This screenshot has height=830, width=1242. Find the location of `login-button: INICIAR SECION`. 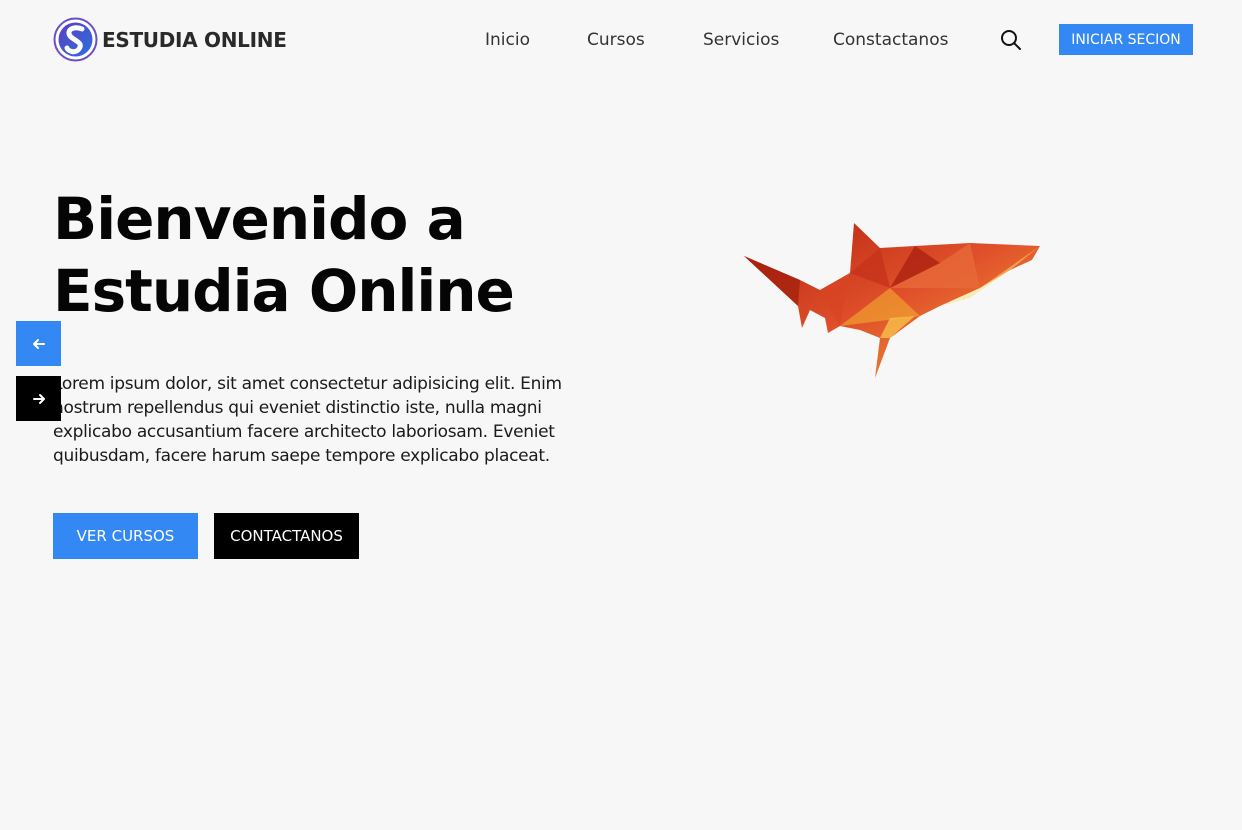

login-button: INICIAR SECION is located at coordinates (1126, 39).